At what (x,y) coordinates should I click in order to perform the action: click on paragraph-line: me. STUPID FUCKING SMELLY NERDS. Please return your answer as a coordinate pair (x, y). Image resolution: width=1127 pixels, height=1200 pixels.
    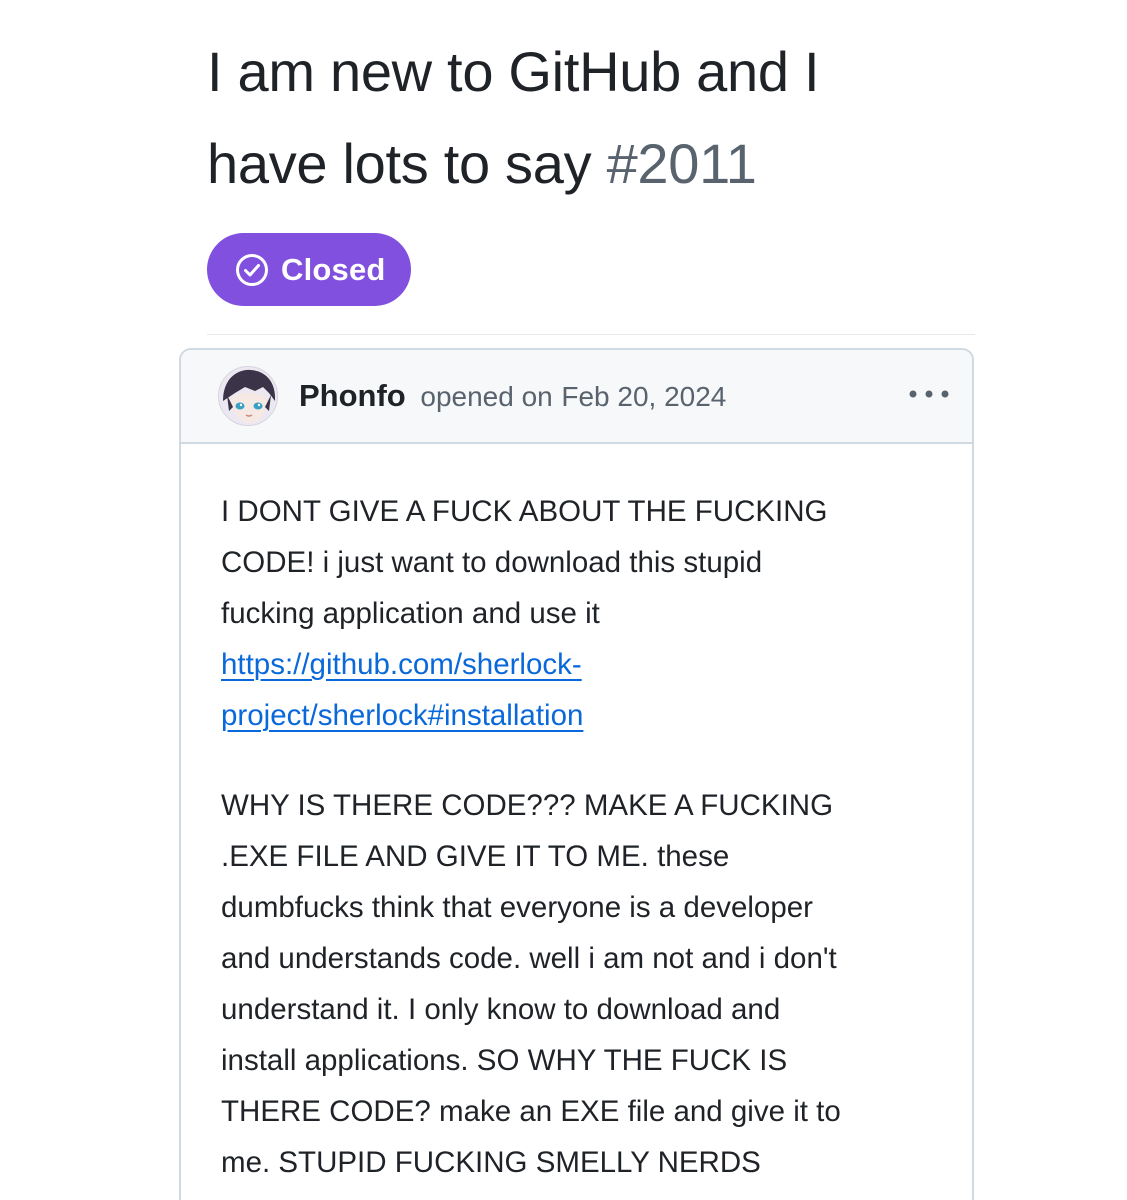
    Looking at the image, I should click on (491, 1162).